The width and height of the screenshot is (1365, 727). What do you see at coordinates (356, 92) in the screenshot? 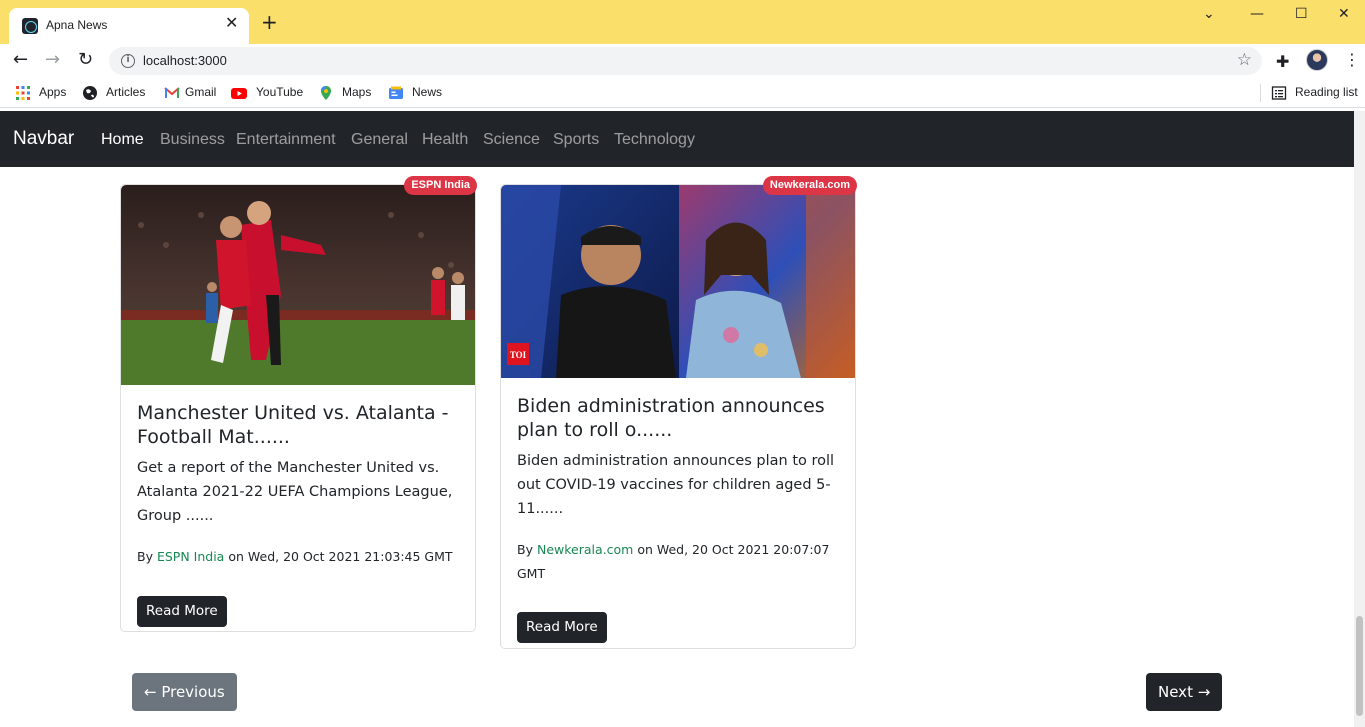
I see `bookmark-maps: Maps` at bounding box center [356, 92].